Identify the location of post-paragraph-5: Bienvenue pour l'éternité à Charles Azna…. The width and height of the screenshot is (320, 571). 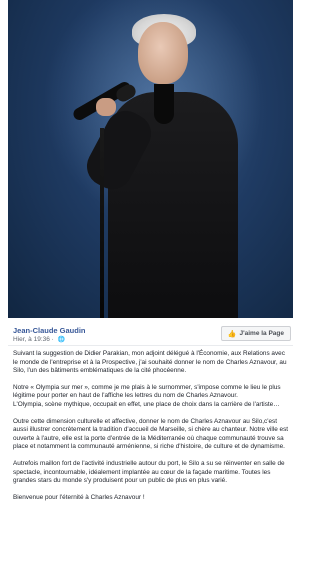
(79, 497).